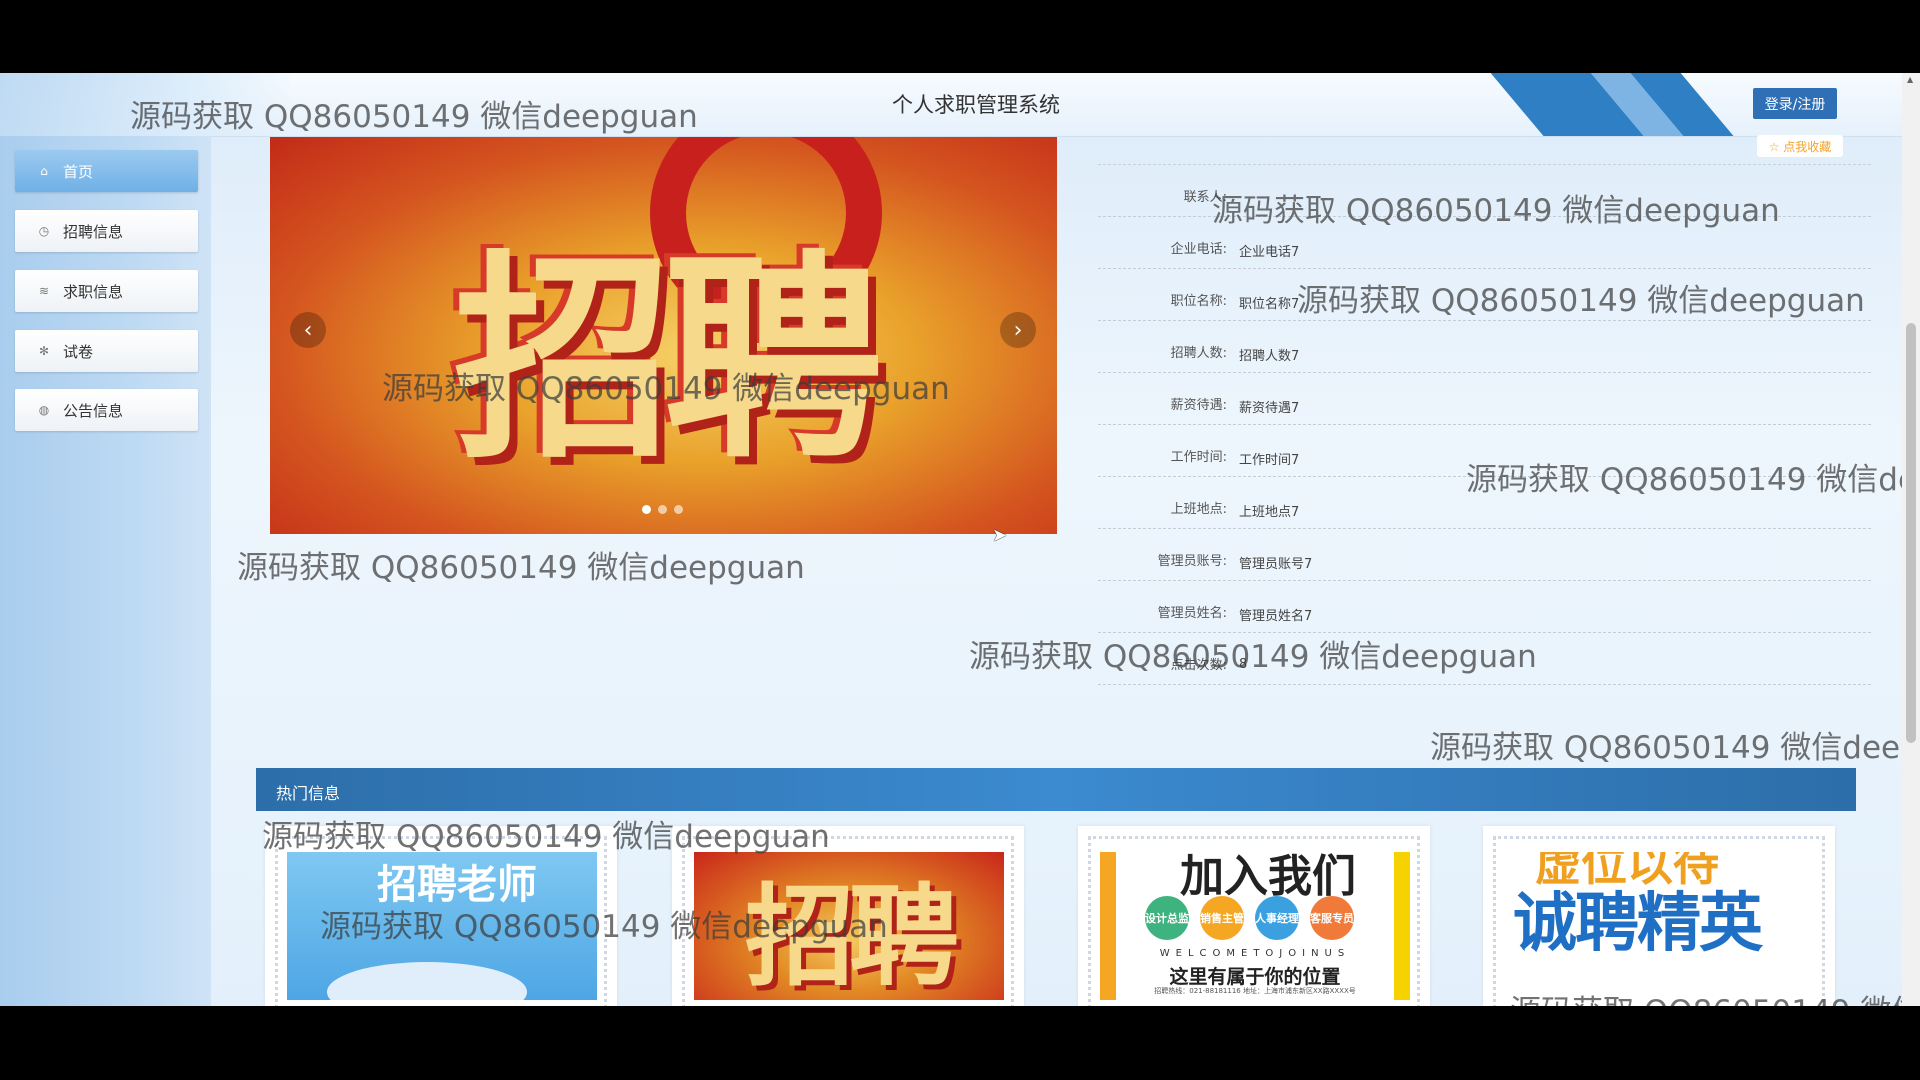  Describe the element at coordinates (93, 231) in the screenshot. I see `sidebar-item-label: 招聘信息` at that location.